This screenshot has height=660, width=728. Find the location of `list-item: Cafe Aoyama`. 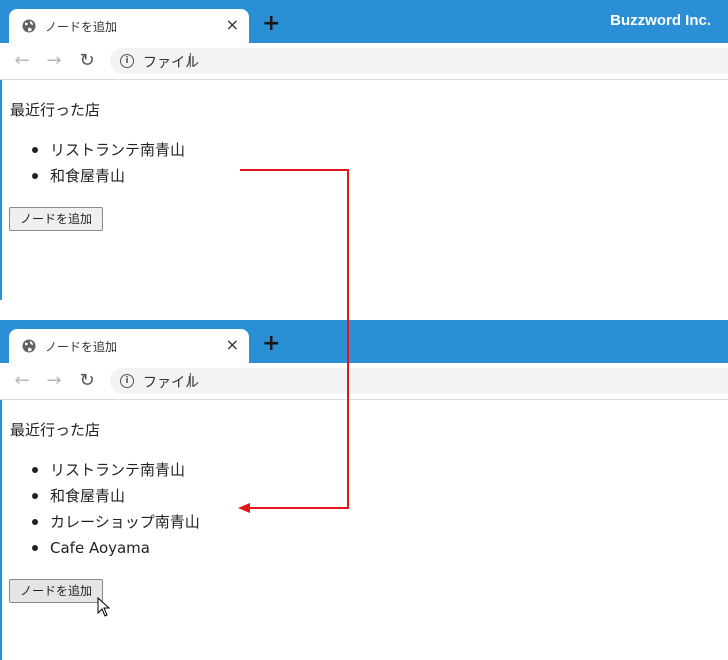

list-item: Cafe Aoyama is located at coordinates (116, 548).